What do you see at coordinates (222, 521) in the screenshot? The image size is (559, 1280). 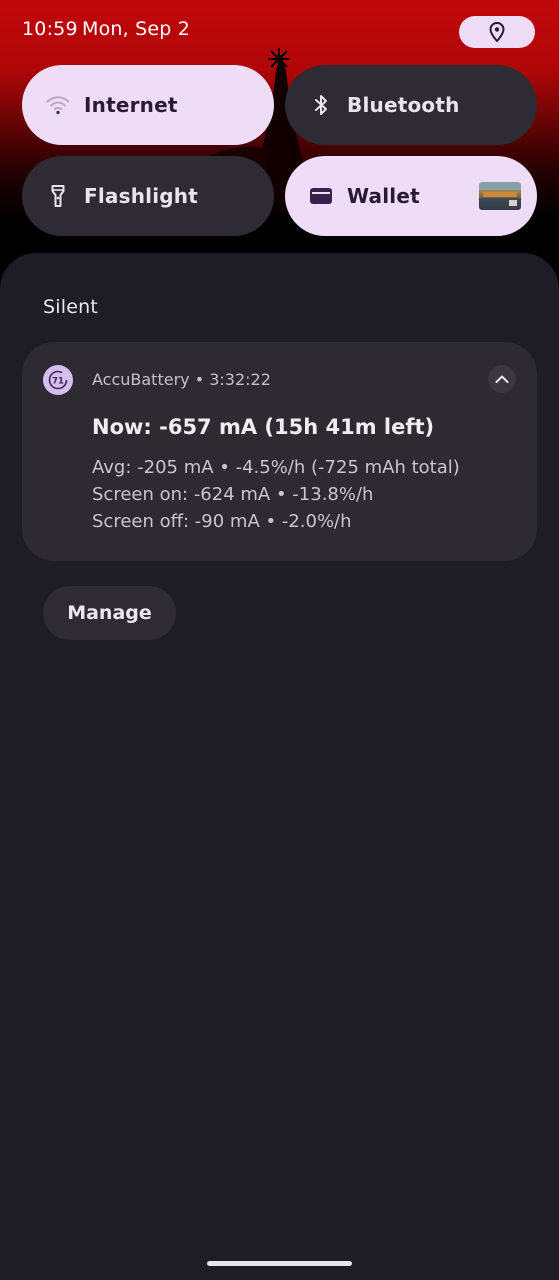 I see `notification-line-screen-off: Screen off: -90 mA • -2.0%/h` at bounding box center [222, 521].